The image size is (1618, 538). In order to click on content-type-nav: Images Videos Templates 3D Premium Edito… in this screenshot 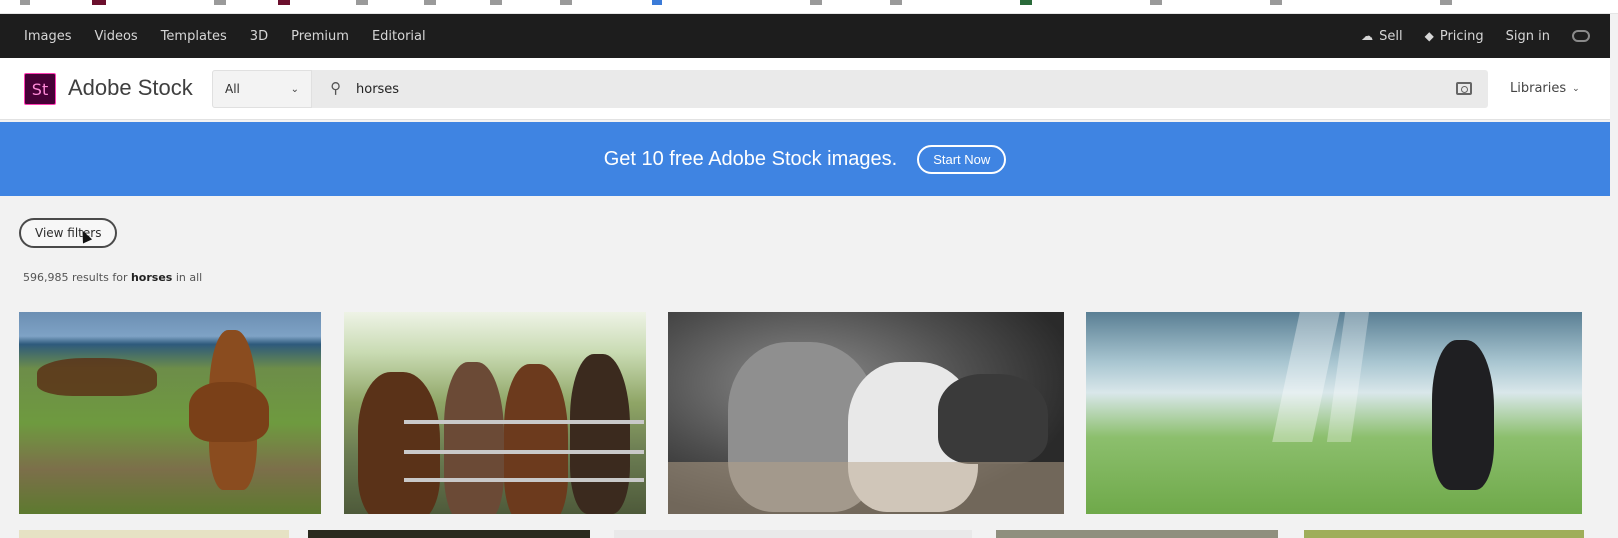, I will do `click(224, 36)`.